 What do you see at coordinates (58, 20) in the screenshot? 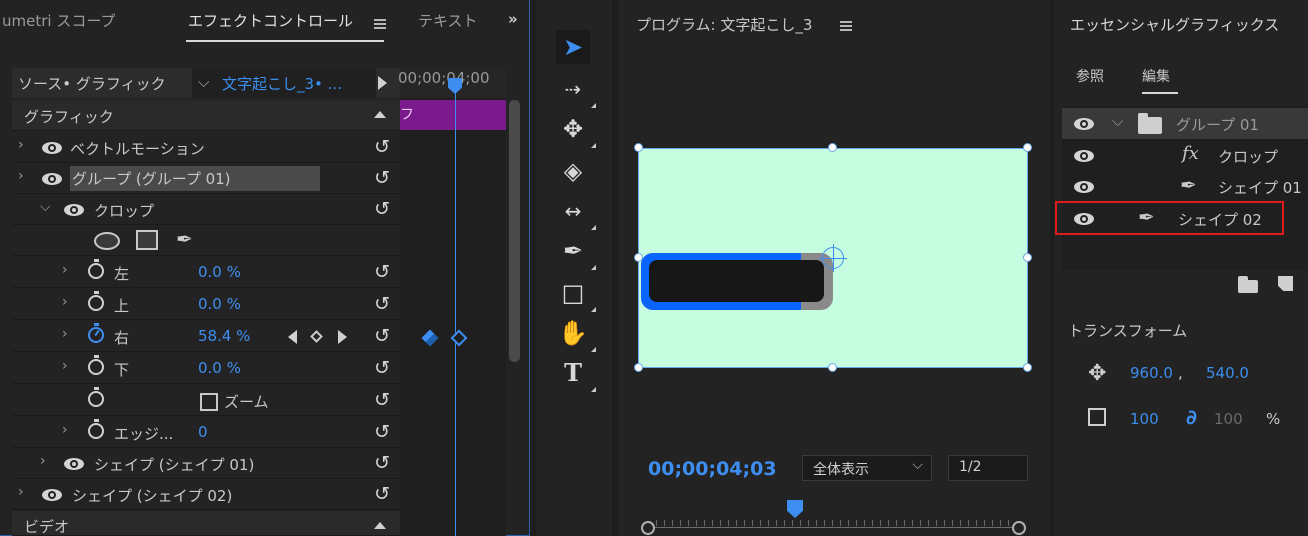
I see `tab-lumetri-scopes: umetri スコープ` at bounding box center [58, 20].